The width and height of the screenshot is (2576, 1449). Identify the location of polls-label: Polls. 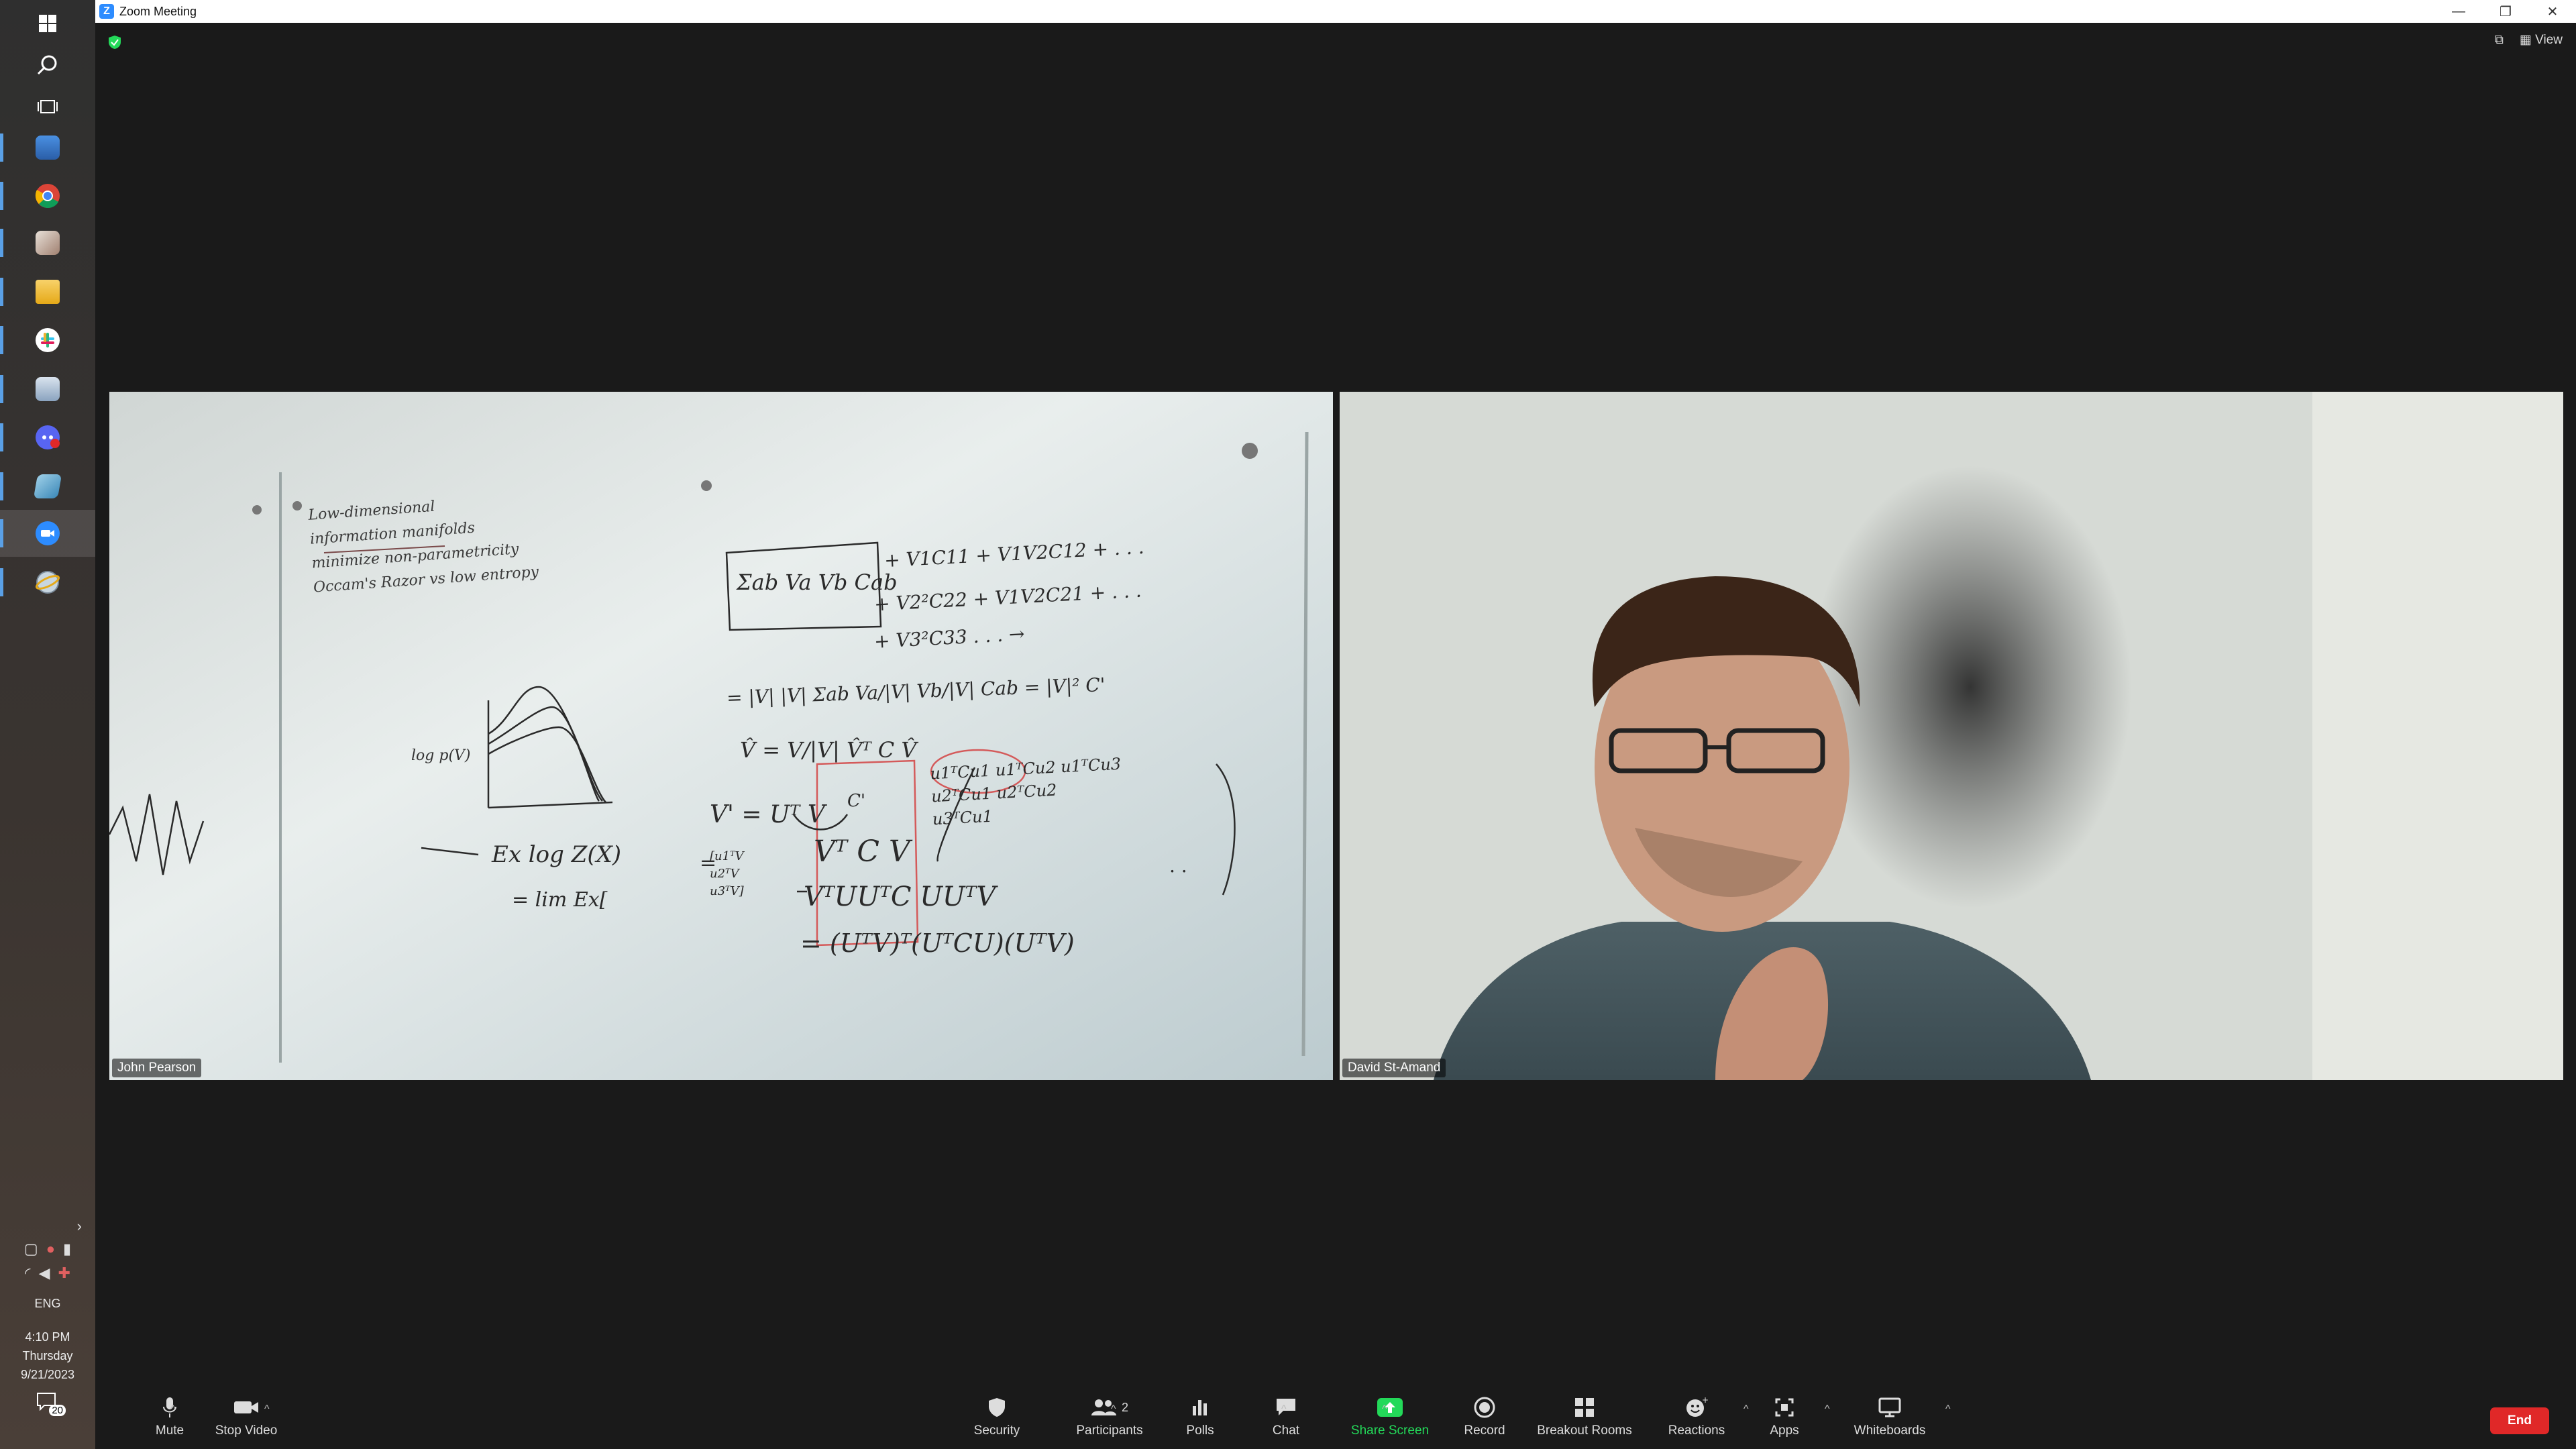
(1200, 1431).